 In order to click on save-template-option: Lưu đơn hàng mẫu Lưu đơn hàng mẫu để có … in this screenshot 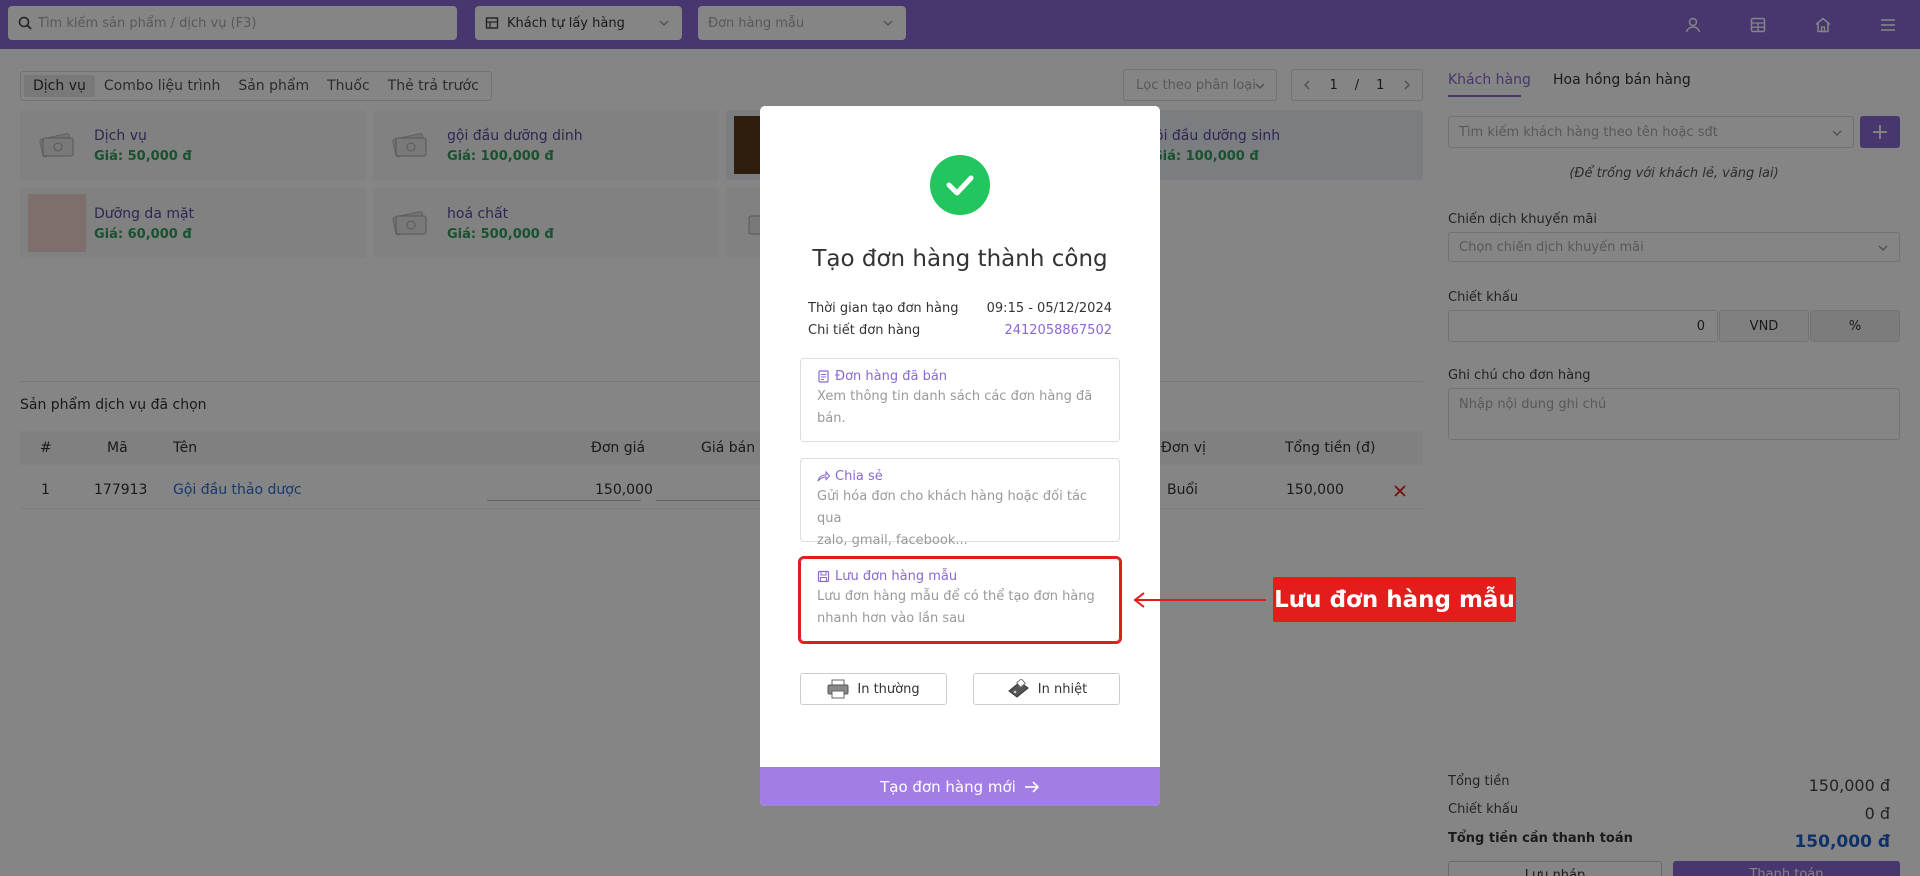, I will do `click(960, 600)`.